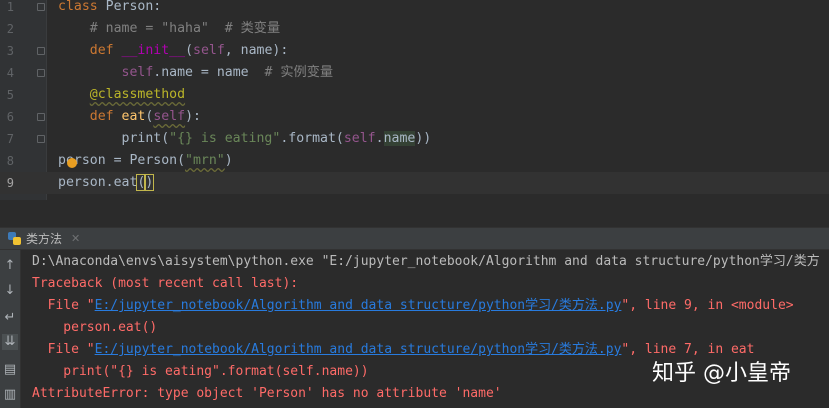 This screenshot has width=829, height=408. I want to click on code-line: 2 # name = "haha" # 类变量, so click(414, 29).